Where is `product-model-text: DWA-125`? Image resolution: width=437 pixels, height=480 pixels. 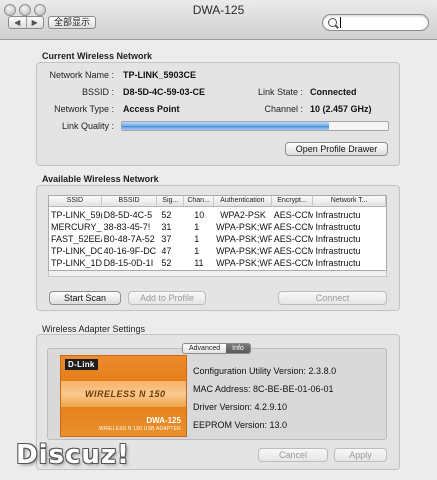 product-model-text: DWA-125 is located at coordinates (163, 420).